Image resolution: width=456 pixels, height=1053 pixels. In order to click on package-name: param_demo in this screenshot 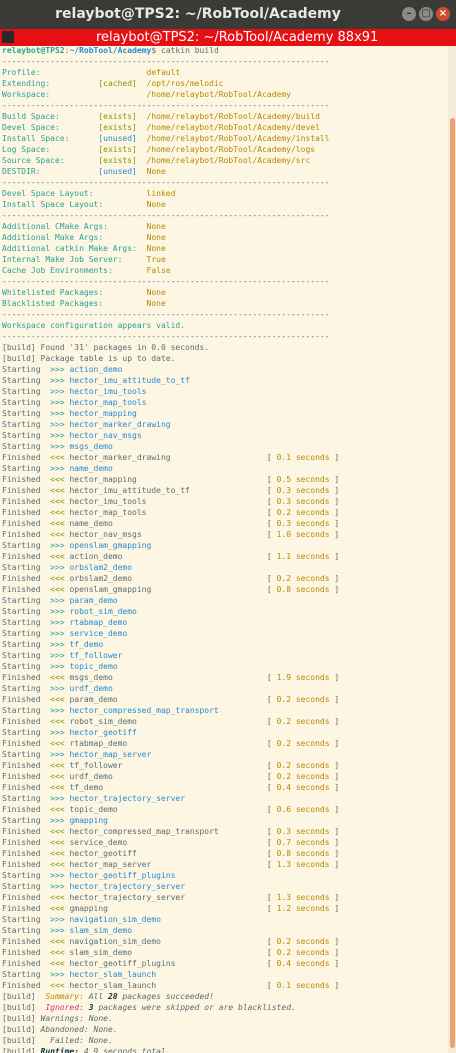, I will do `click(93, 600)`.